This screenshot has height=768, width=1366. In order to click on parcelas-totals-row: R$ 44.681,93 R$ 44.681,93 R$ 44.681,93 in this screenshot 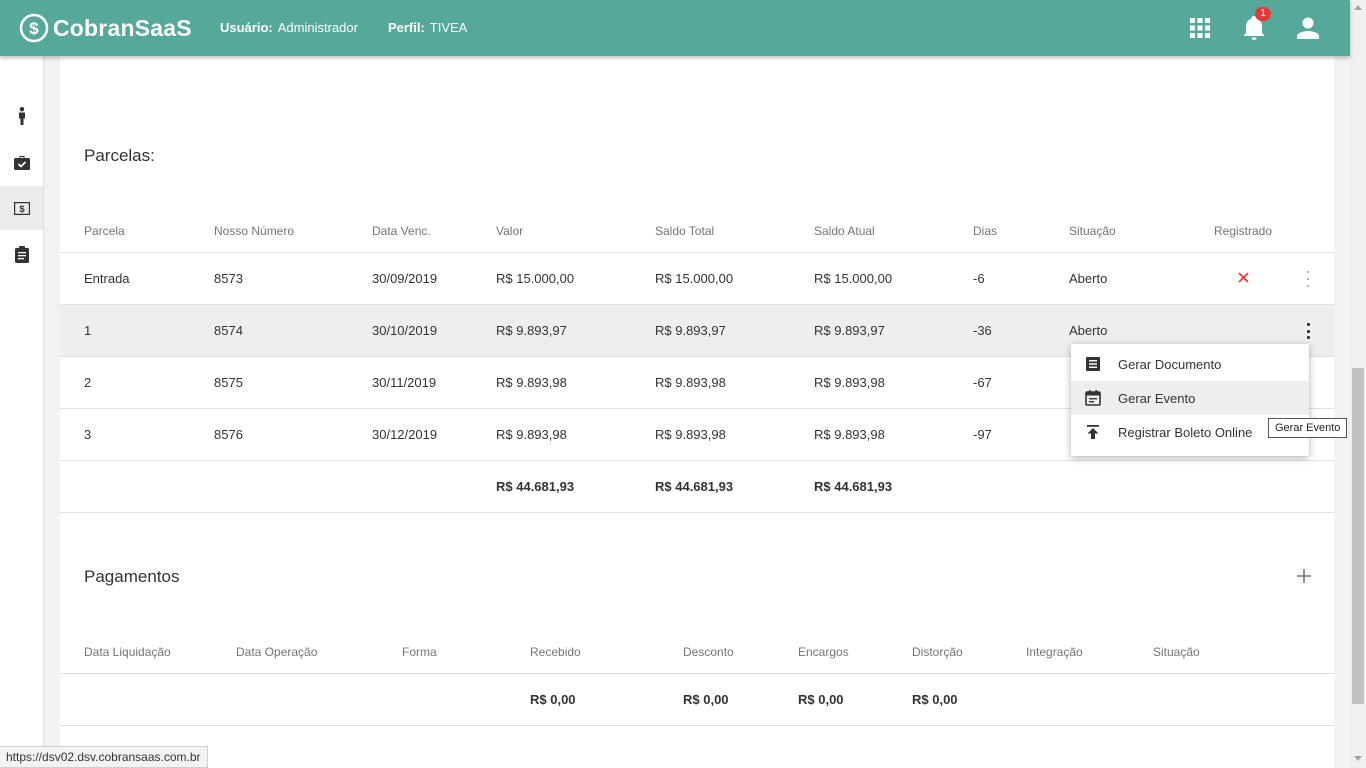, I will do `click(697, 487)`.